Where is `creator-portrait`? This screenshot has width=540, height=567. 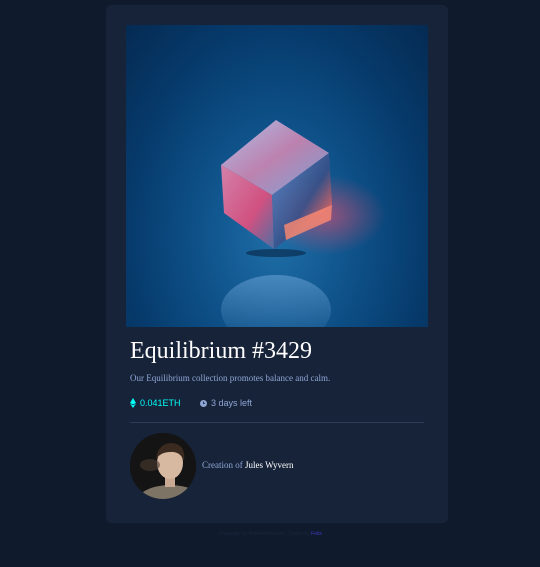 creator-portrait is located at coordinates (163, 466).